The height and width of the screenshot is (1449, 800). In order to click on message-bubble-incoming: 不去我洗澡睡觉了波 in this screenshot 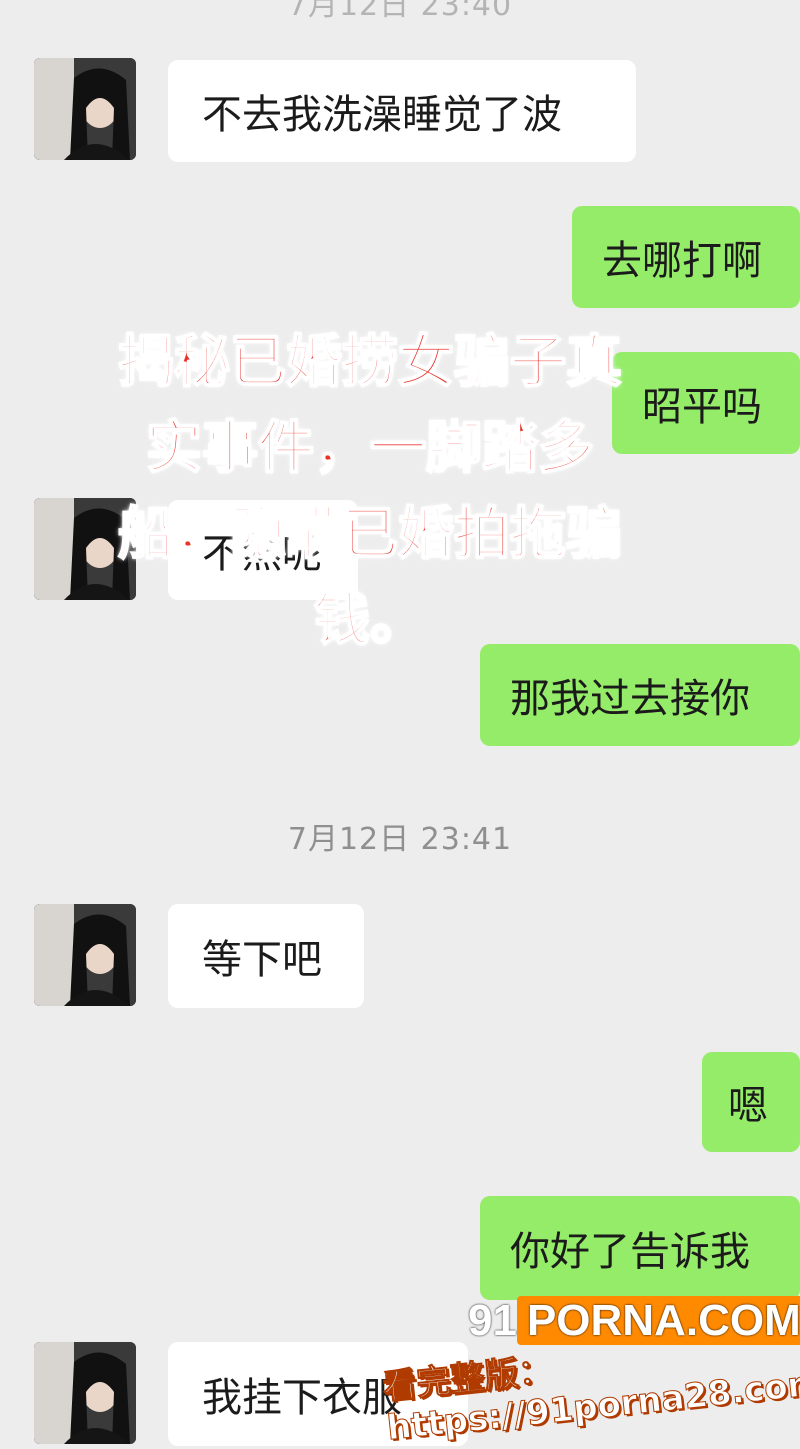, I will do `click(402, 111)`.